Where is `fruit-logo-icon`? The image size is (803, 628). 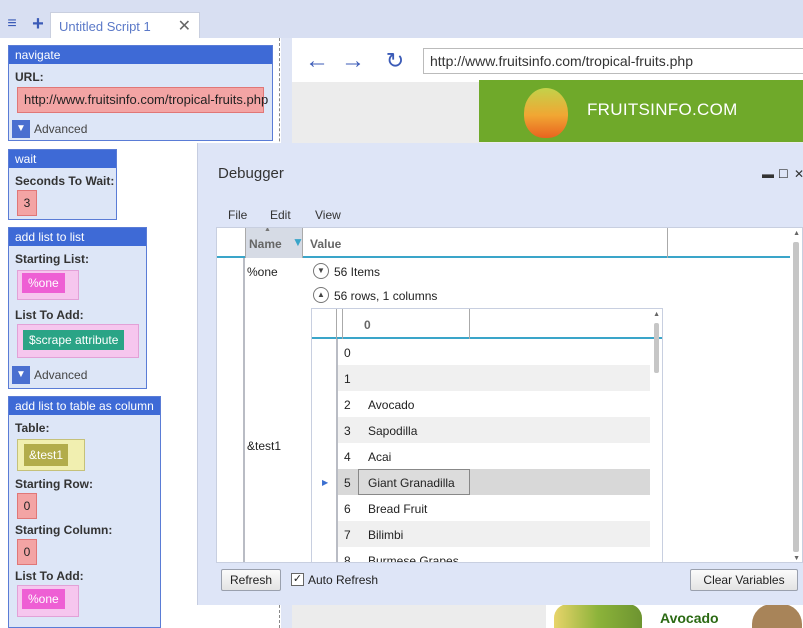
fruit-logo-icon is located at coordinates (546, 113).